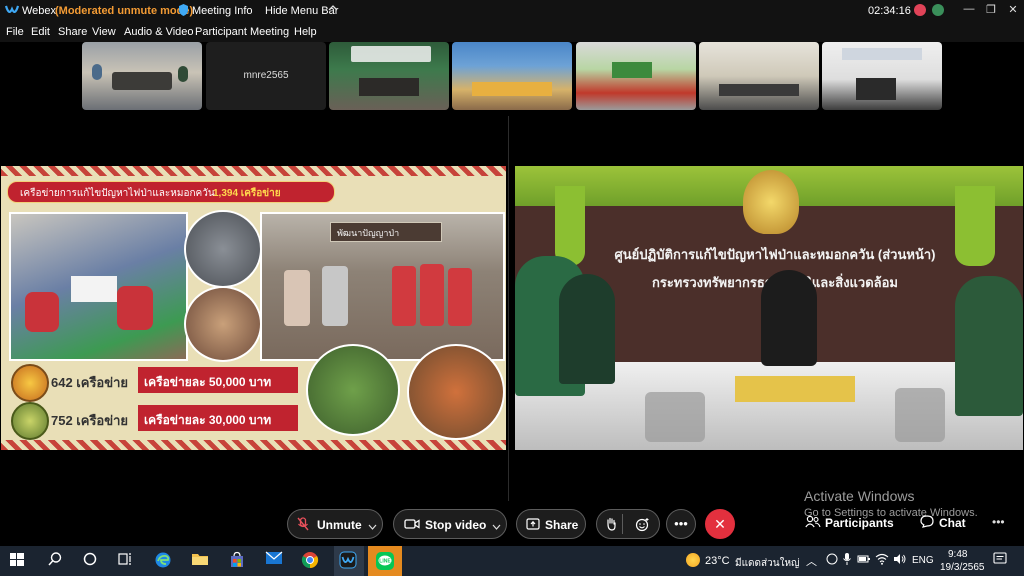 This screenshot has height=576, width=1024. I want to click on recording-icon, so click(920, 10).